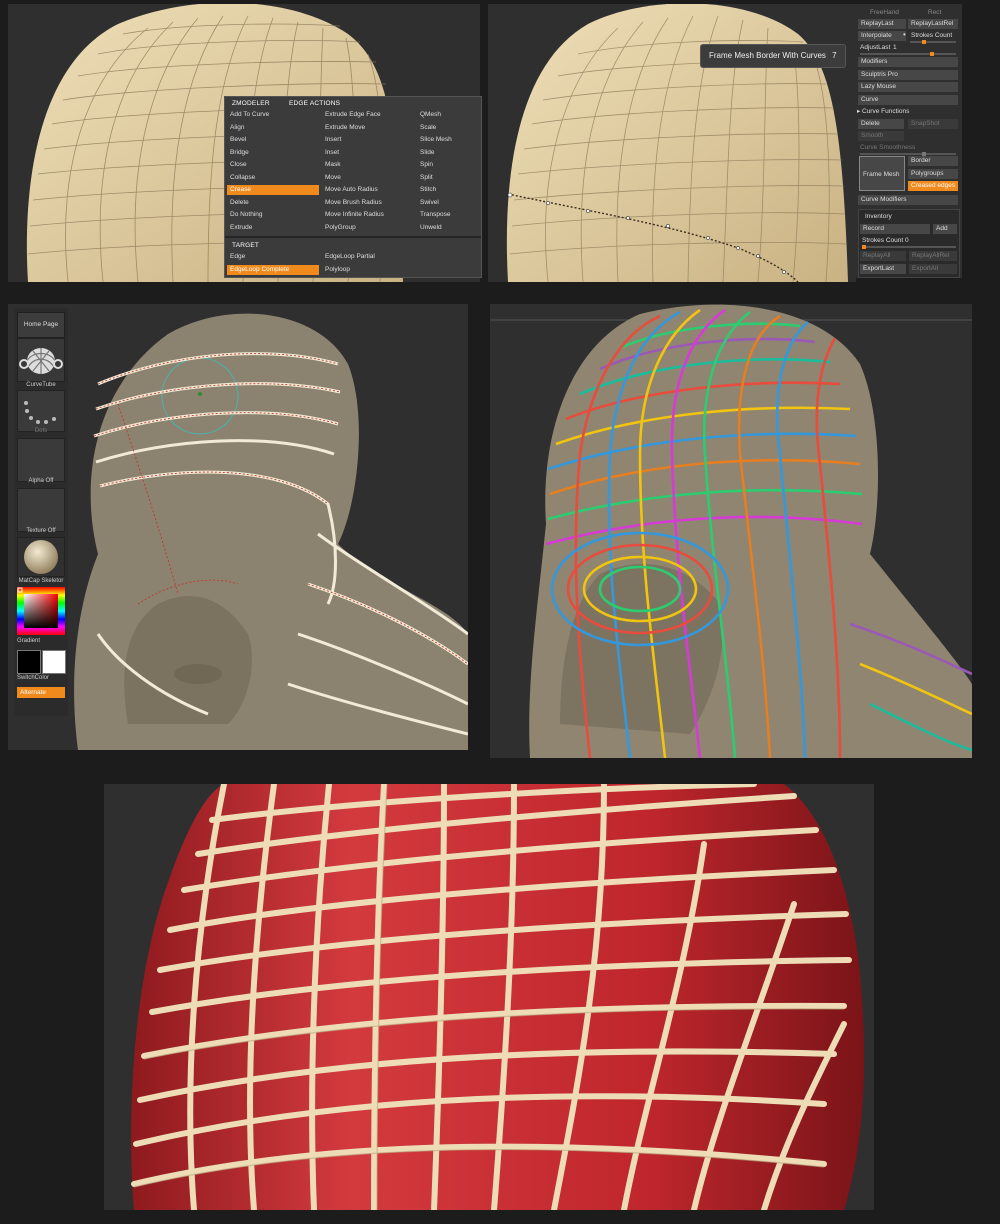 Image resolution: width=1000 pixels, height=1224 pixels. Describe the element at coordinates (909, 247) in the screenshot. I see `inventory-strokes-slider` at that location.